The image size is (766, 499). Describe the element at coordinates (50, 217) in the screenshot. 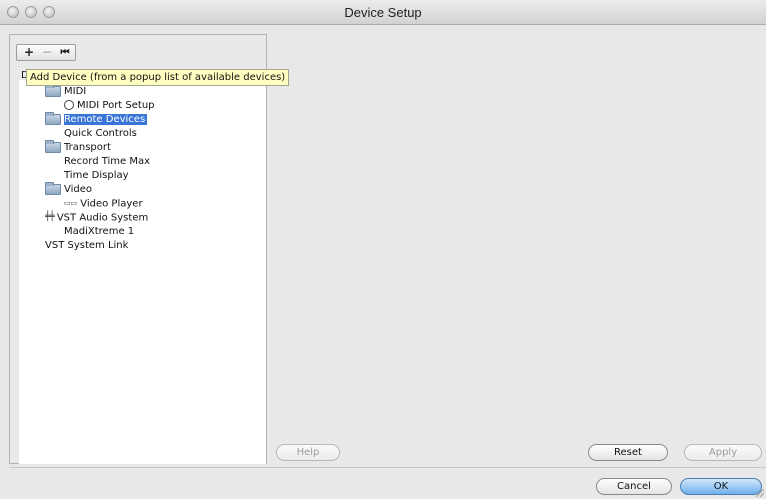

I see `vst-audio-icon: ╪╪` at that location.